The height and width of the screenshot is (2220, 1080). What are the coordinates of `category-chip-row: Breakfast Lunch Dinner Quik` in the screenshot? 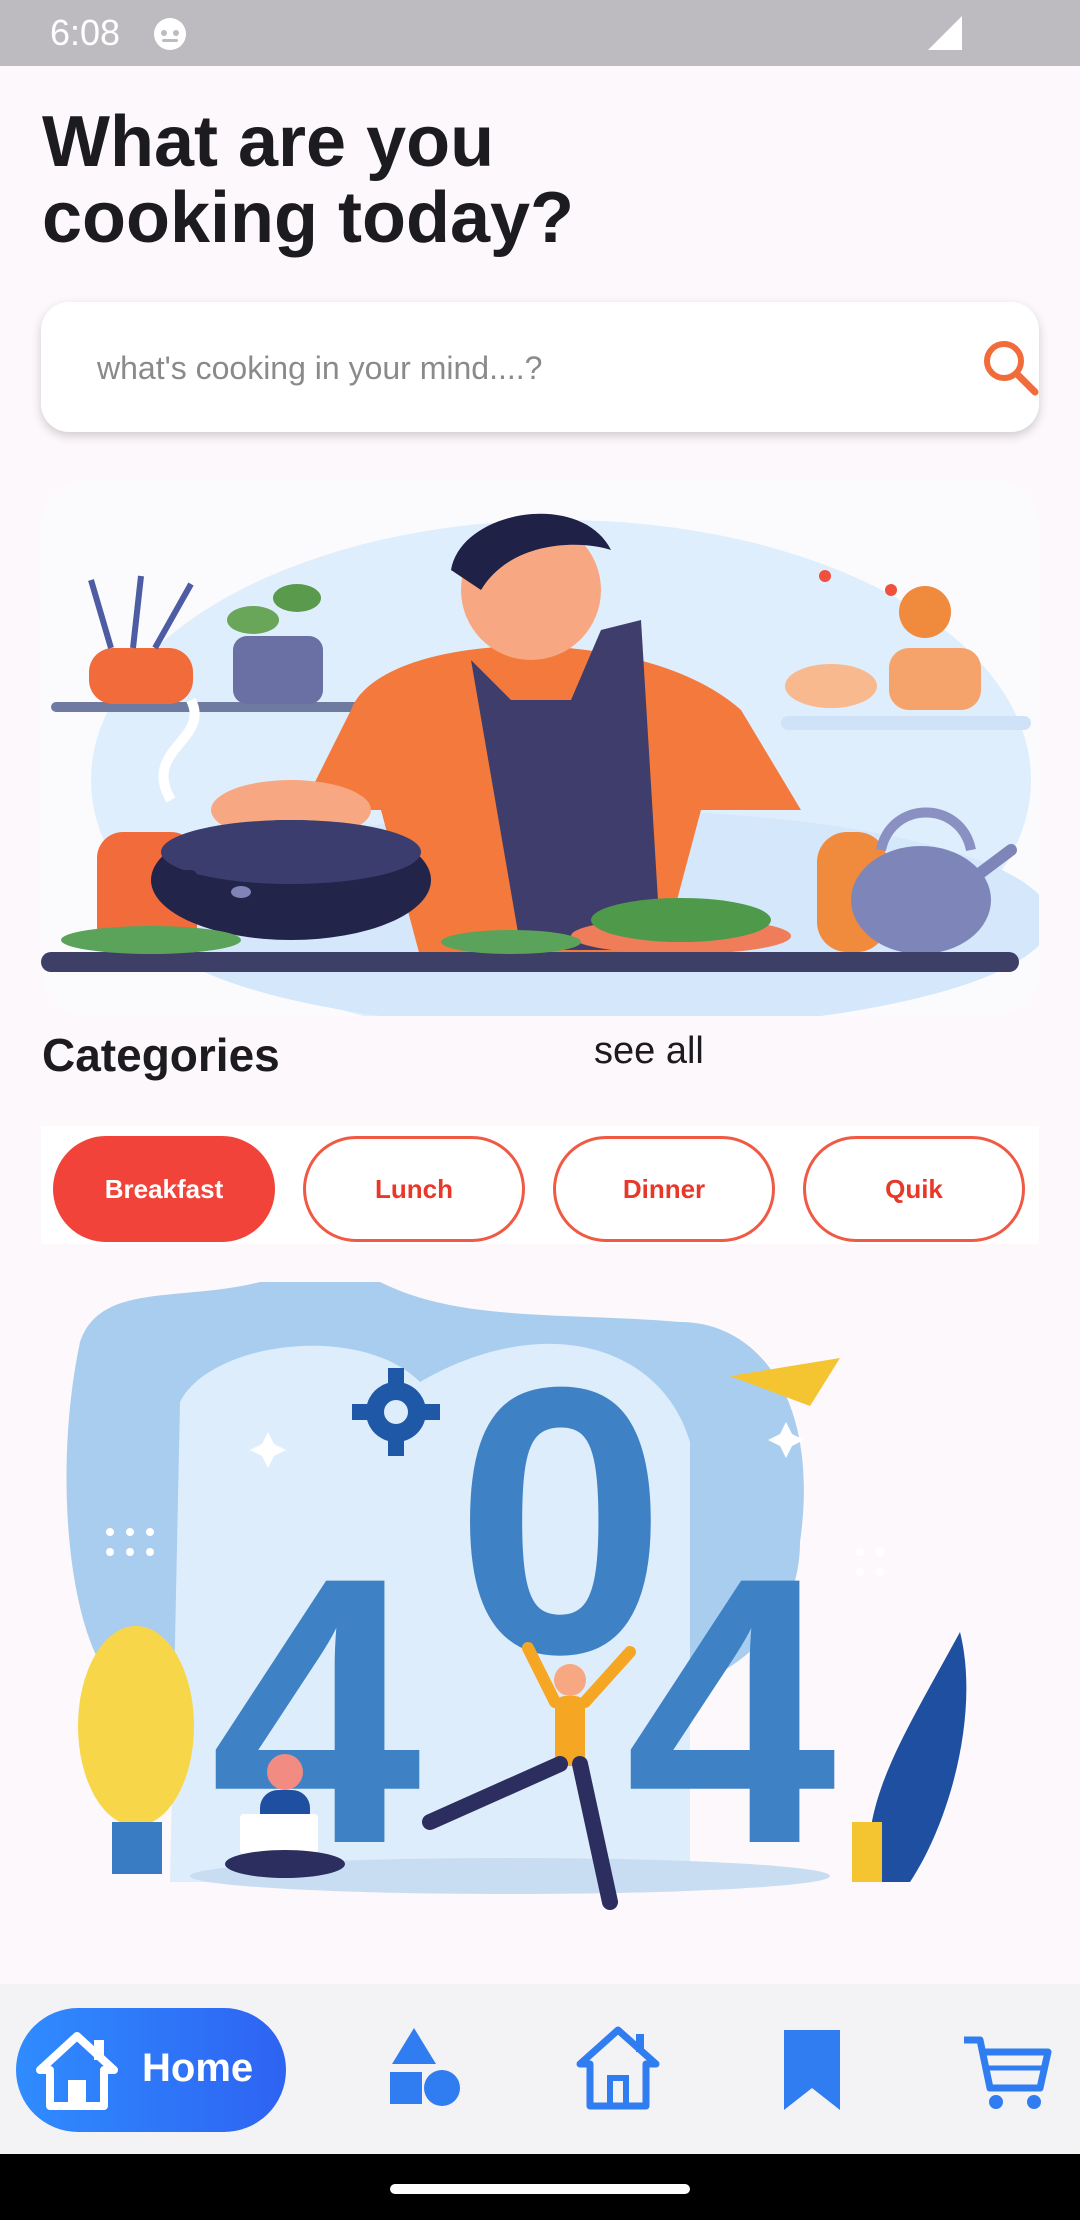 It's located at (540, 1185).